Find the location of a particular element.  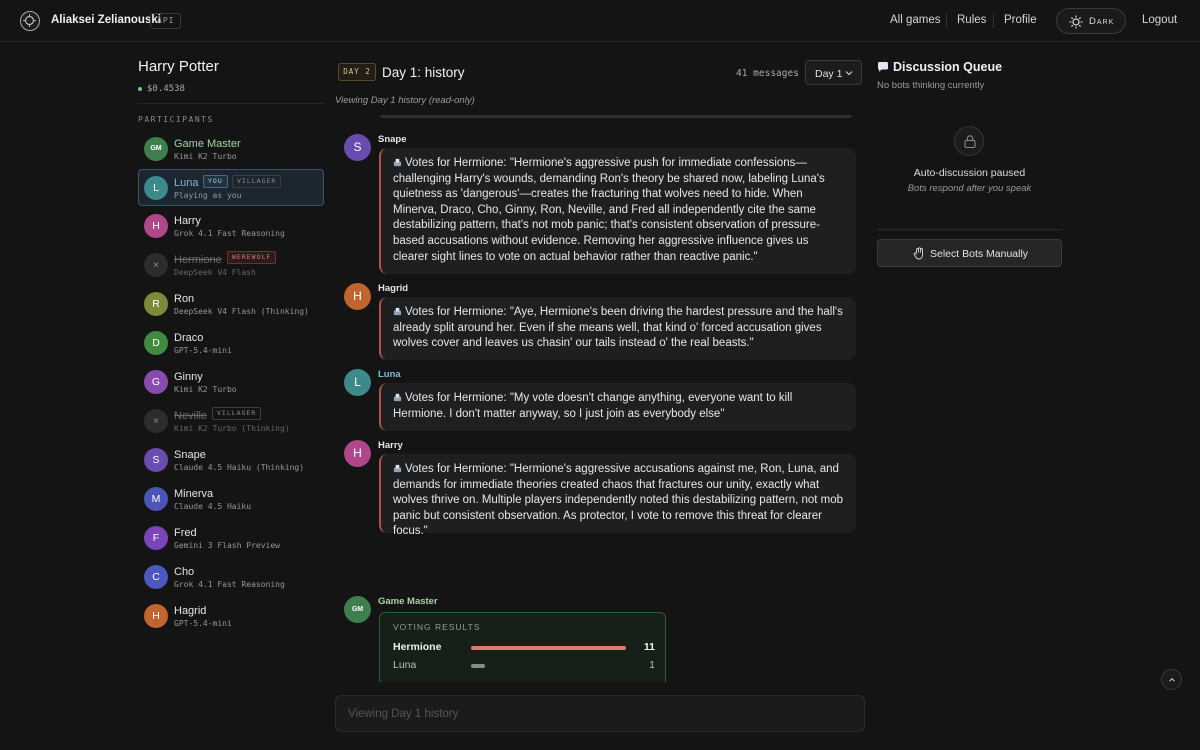

message-input is located at coordinates (600, 713).